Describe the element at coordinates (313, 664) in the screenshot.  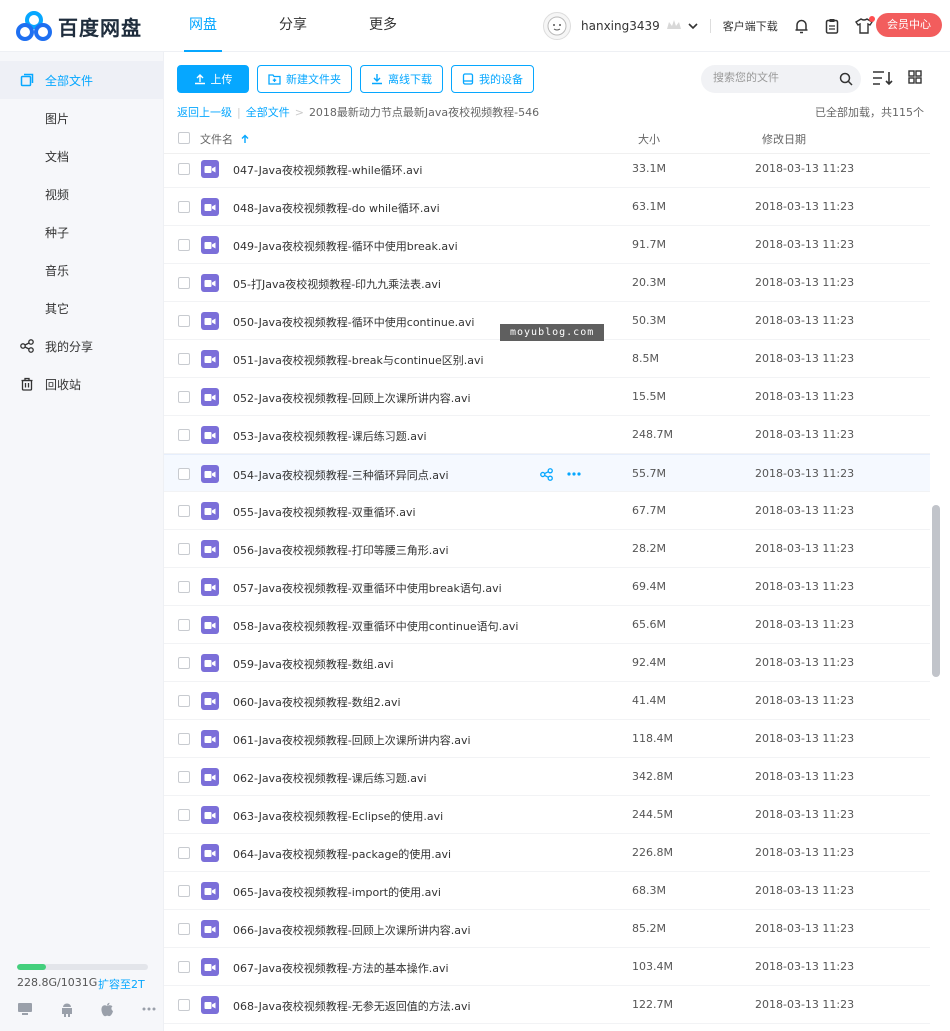
I see `file-name: 059-Java夜校视频教程-数组.avi` at that location.